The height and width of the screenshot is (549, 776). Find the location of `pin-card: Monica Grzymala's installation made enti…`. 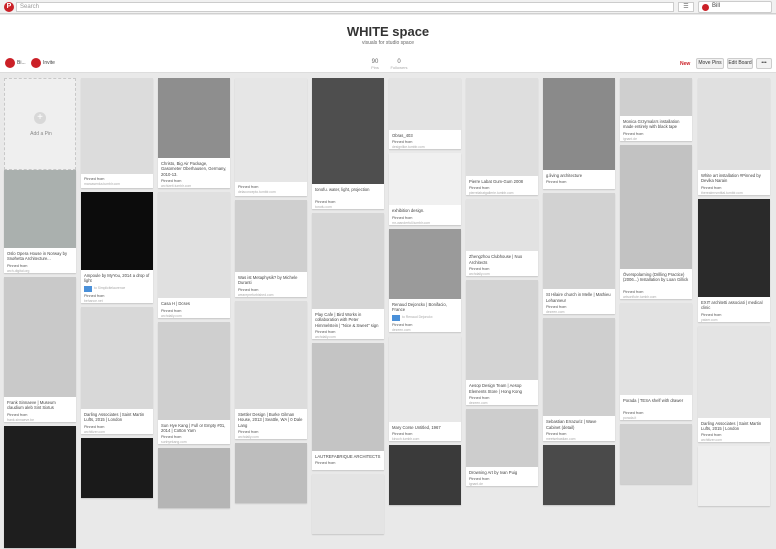

pin-card: Monica Grzymala's installation made enti… is located at coordinates (656, 109).